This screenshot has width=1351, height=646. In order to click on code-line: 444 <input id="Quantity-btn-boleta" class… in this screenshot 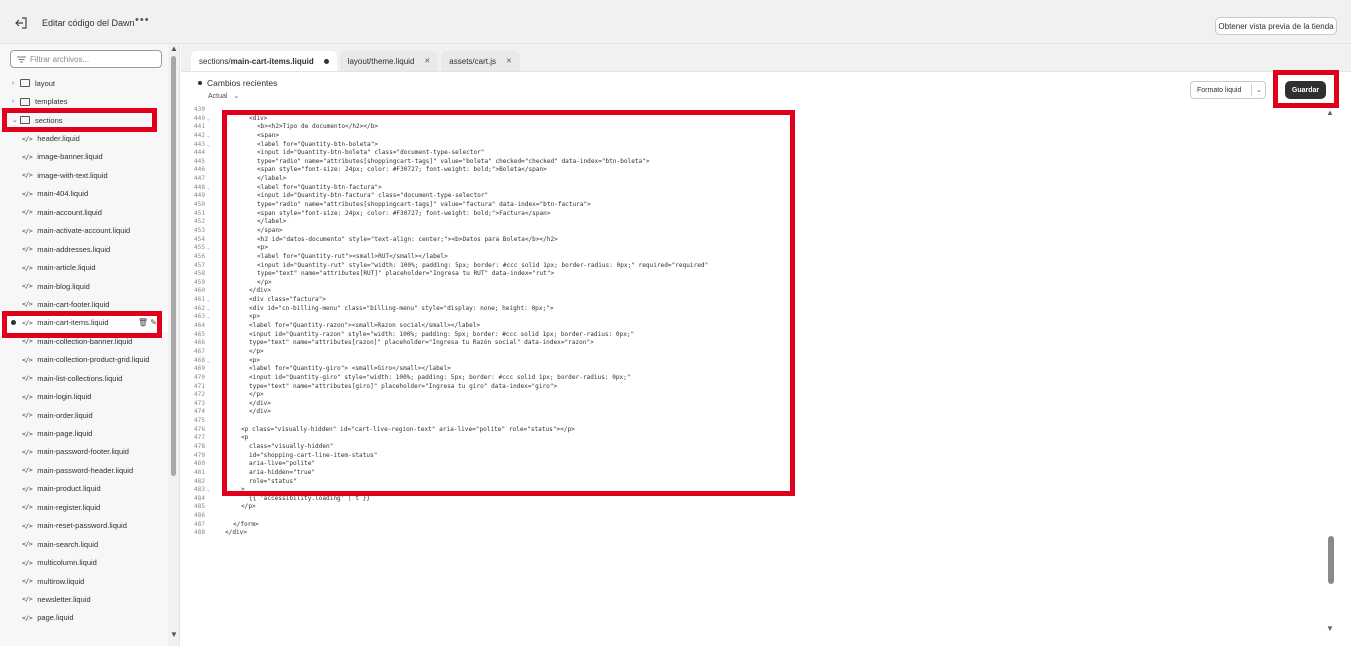, I will do `click(753, 153)`.